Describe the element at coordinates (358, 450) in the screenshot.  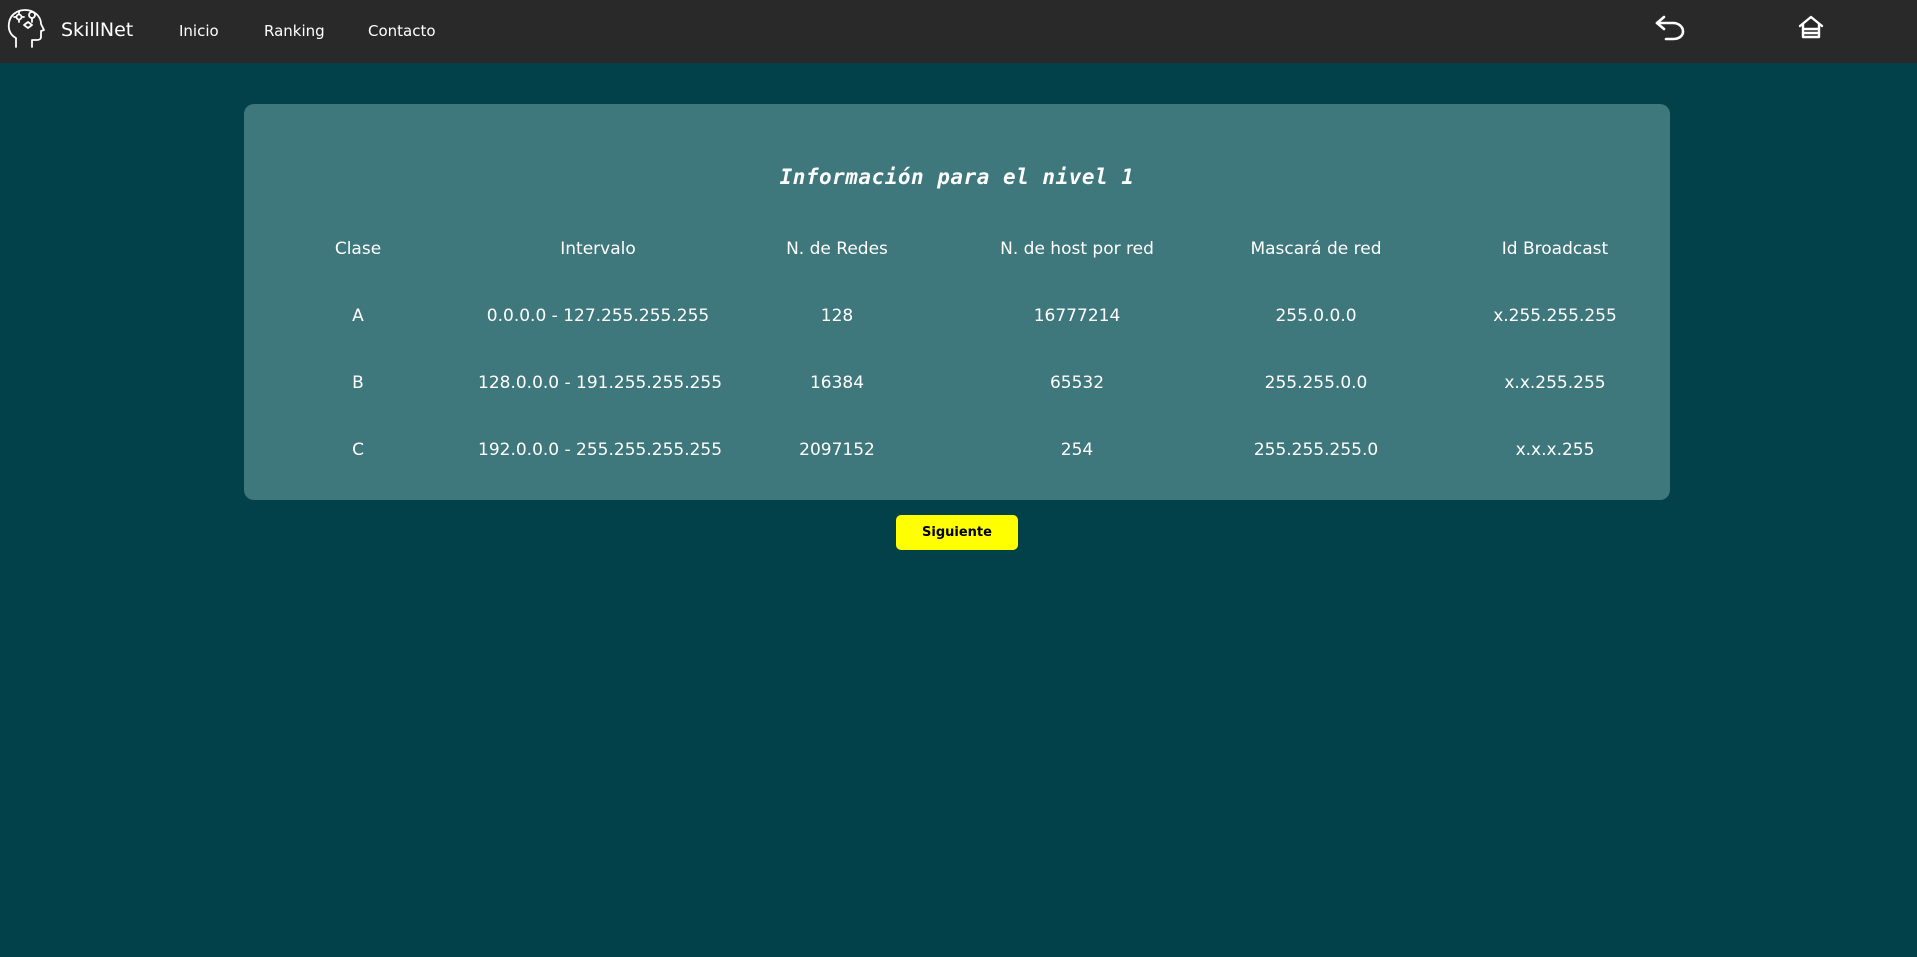
I see `table-cell: C` at that location.